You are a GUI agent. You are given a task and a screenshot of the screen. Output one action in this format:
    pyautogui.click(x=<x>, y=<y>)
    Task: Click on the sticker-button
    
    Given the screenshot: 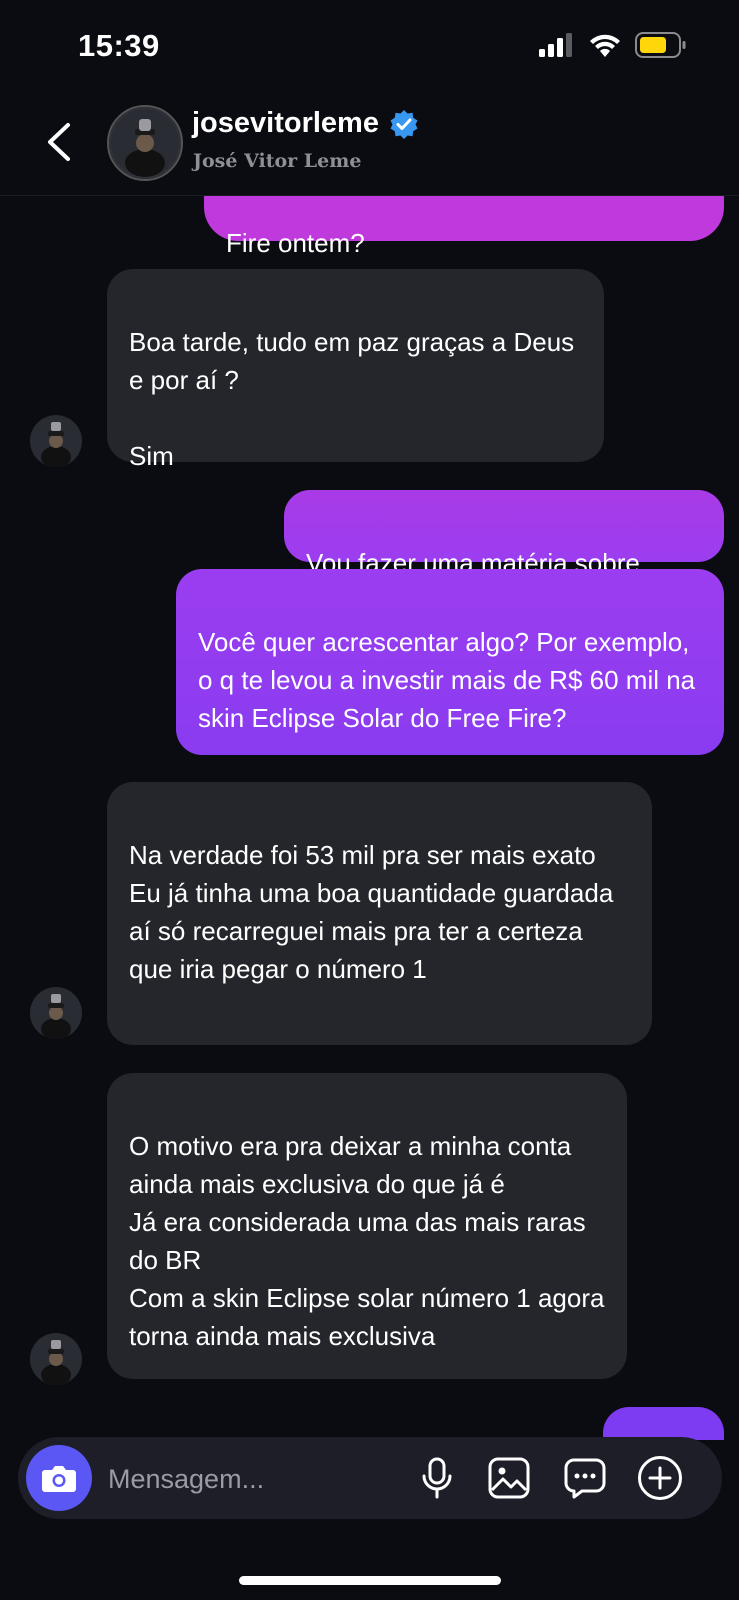 What is the action you would take?
    pyautogui.click(x=585, y=1478)
    